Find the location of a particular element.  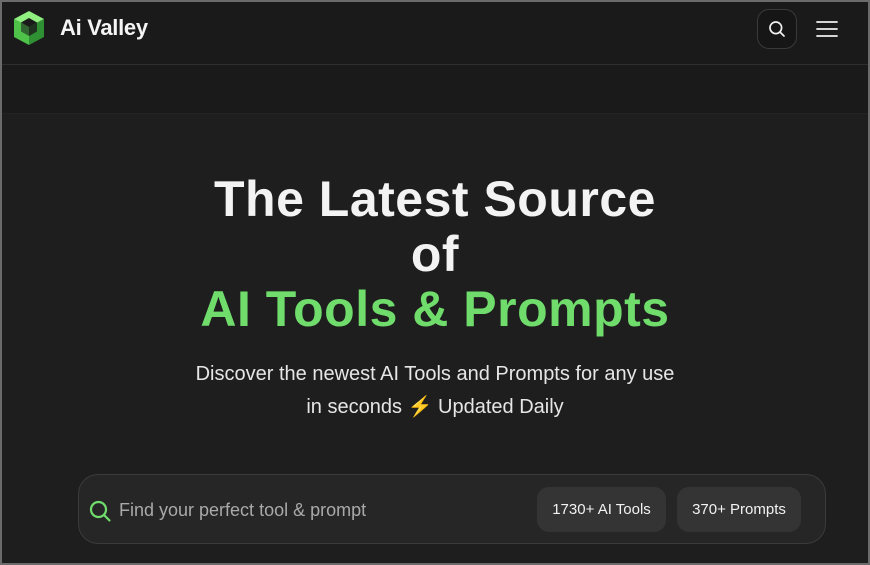

hero-title-line-2: of is located at coordinates (435, 254).